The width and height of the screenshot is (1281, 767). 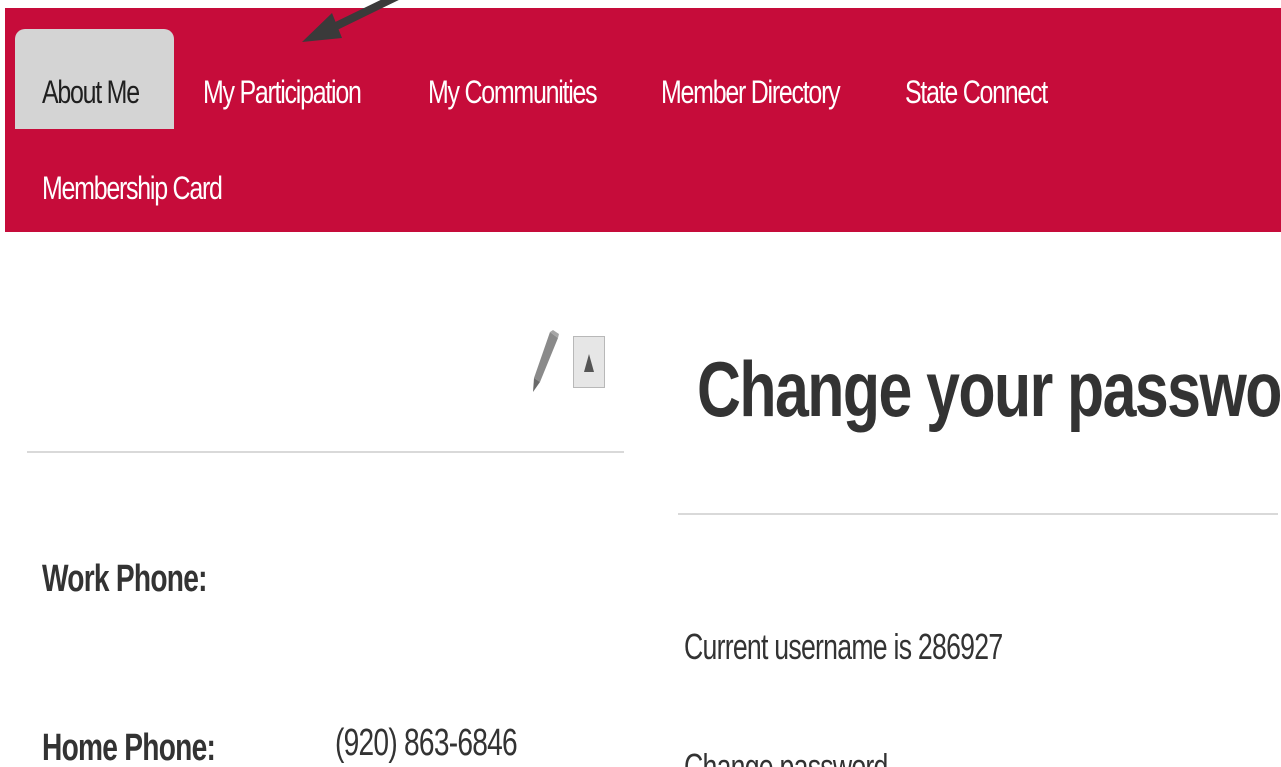 I want to click on tab-membership-card: Membership Card, so click(x=132, y=188).